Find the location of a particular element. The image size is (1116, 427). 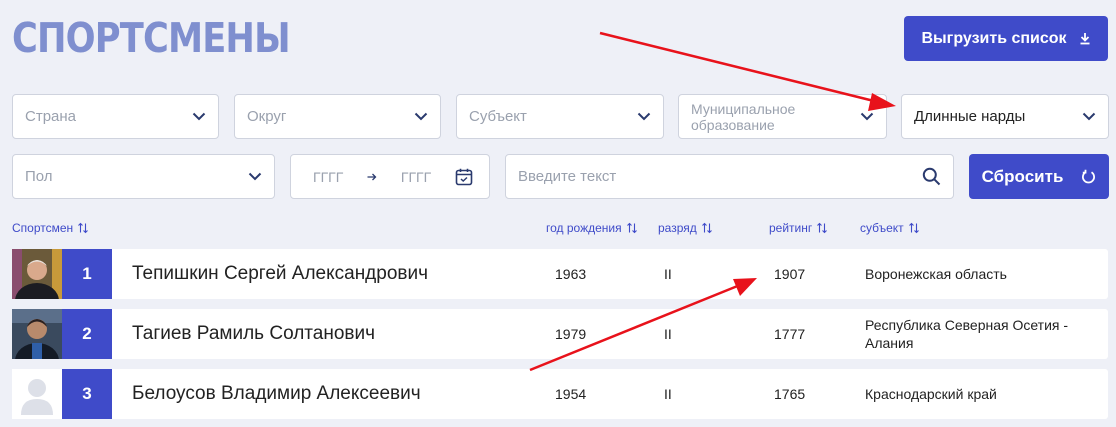

place-number: 1 is located at coordinates (87, 274).